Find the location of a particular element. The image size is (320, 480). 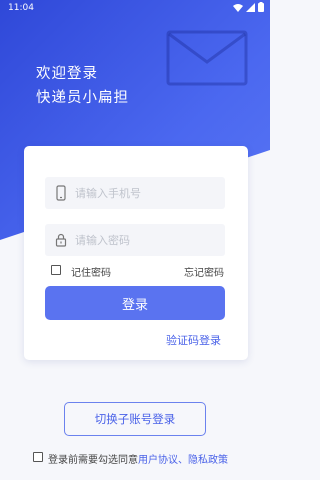

agreement-text: 登录前需要勾选同意用户协议、隐私政策 is located at coordinates (138, 458).